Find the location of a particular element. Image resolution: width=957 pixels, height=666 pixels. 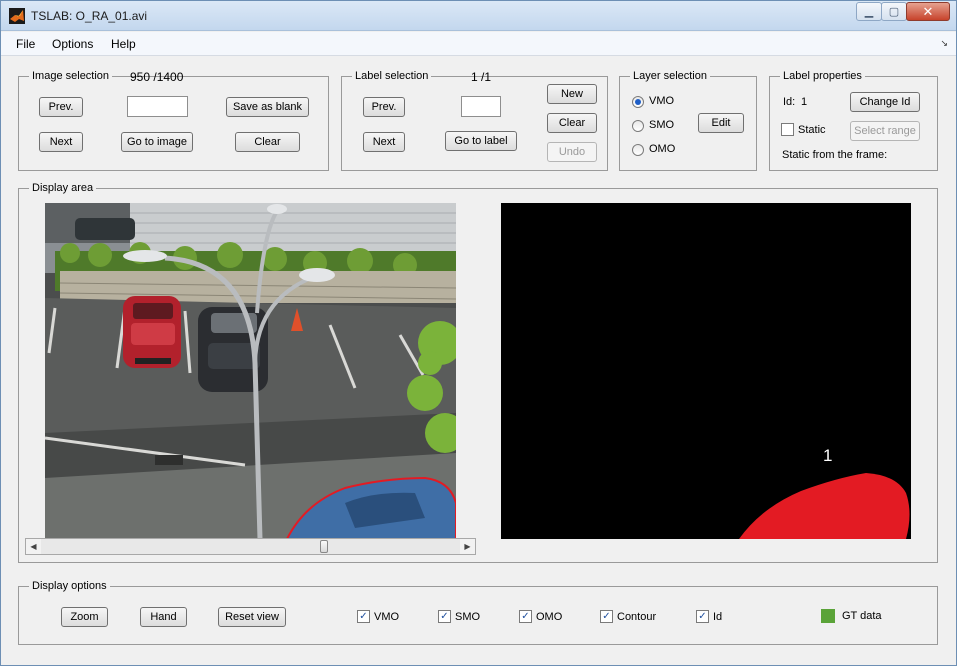

maximize-button: ▢ is located at coordinates (894, 11).